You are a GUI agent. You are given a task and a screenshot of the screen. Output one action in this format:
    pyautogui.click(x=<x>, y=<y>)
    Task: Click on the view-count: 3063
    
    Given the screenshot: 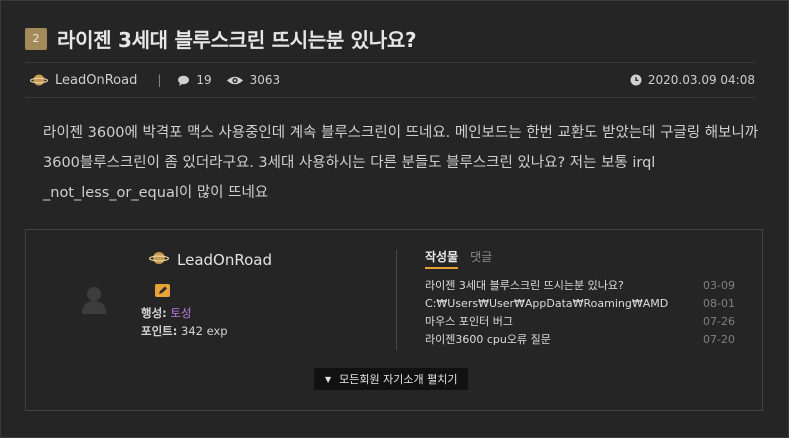 What is the action you would take?
    pyautogui.click(x=253, y=80)
    